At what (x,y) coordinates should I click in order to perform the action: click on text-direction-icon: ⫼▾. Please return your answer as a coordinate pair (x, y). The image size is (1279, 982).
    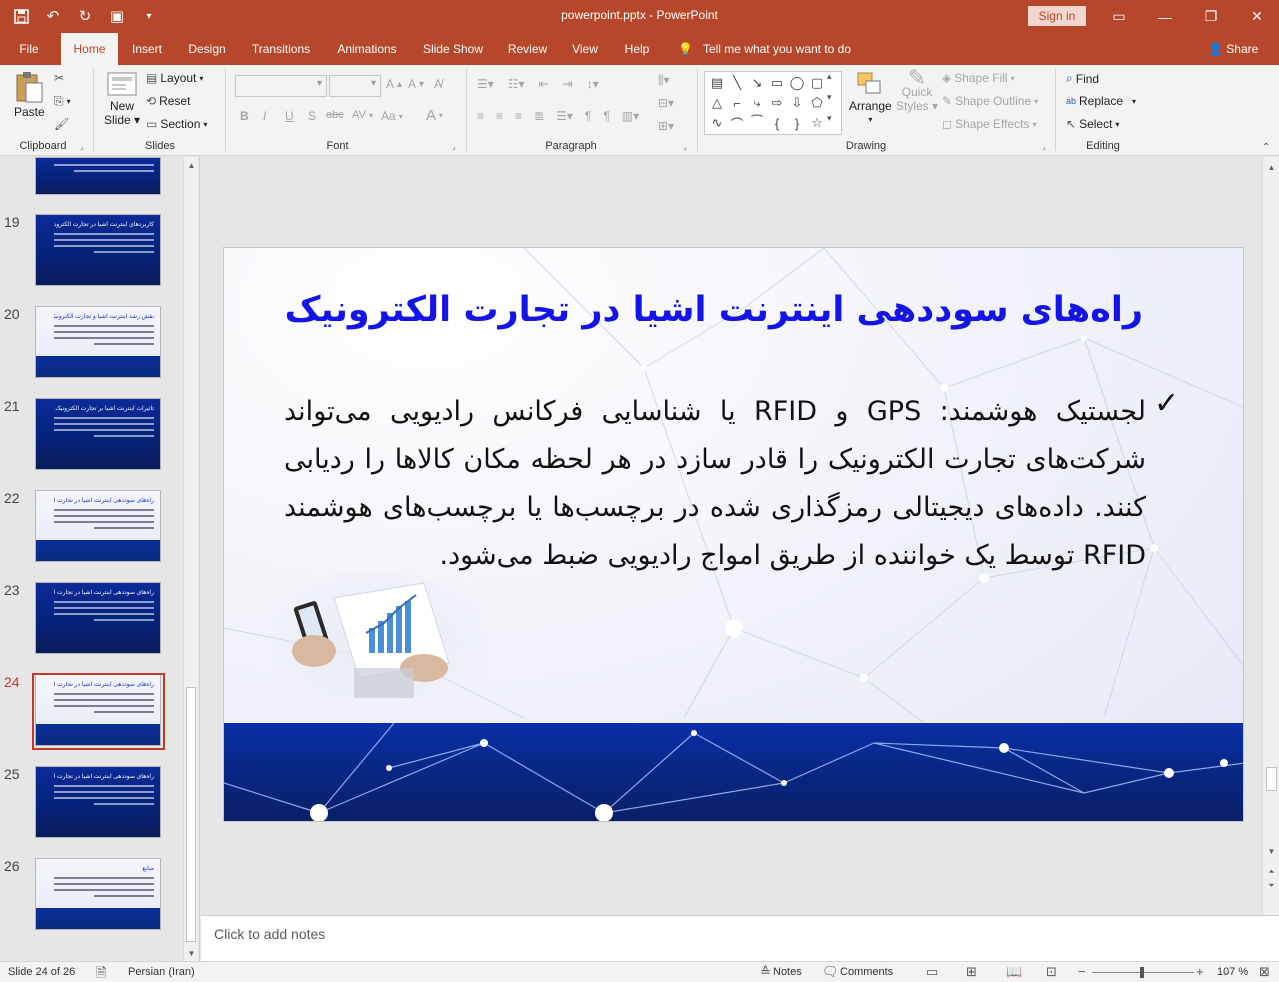
    Looking at the image, I should click on (664, 80).